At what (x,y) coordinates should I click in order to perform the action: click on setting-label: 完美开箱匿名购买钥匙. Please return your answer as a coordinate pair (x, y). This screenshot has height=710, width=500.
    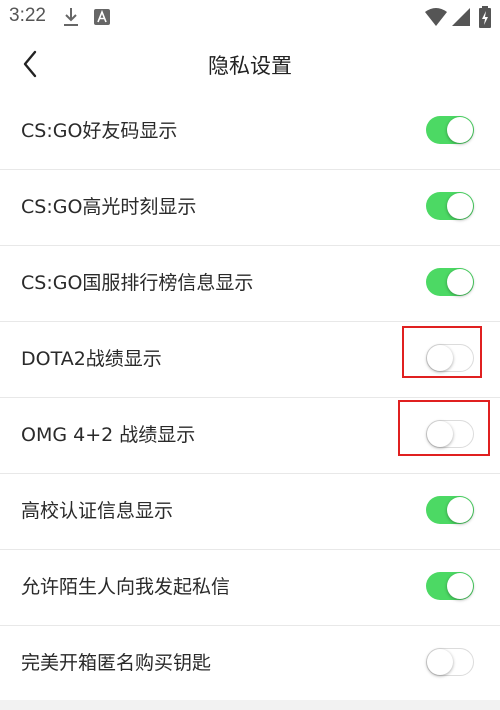
    Looking at the image, I should click on (116, 663).